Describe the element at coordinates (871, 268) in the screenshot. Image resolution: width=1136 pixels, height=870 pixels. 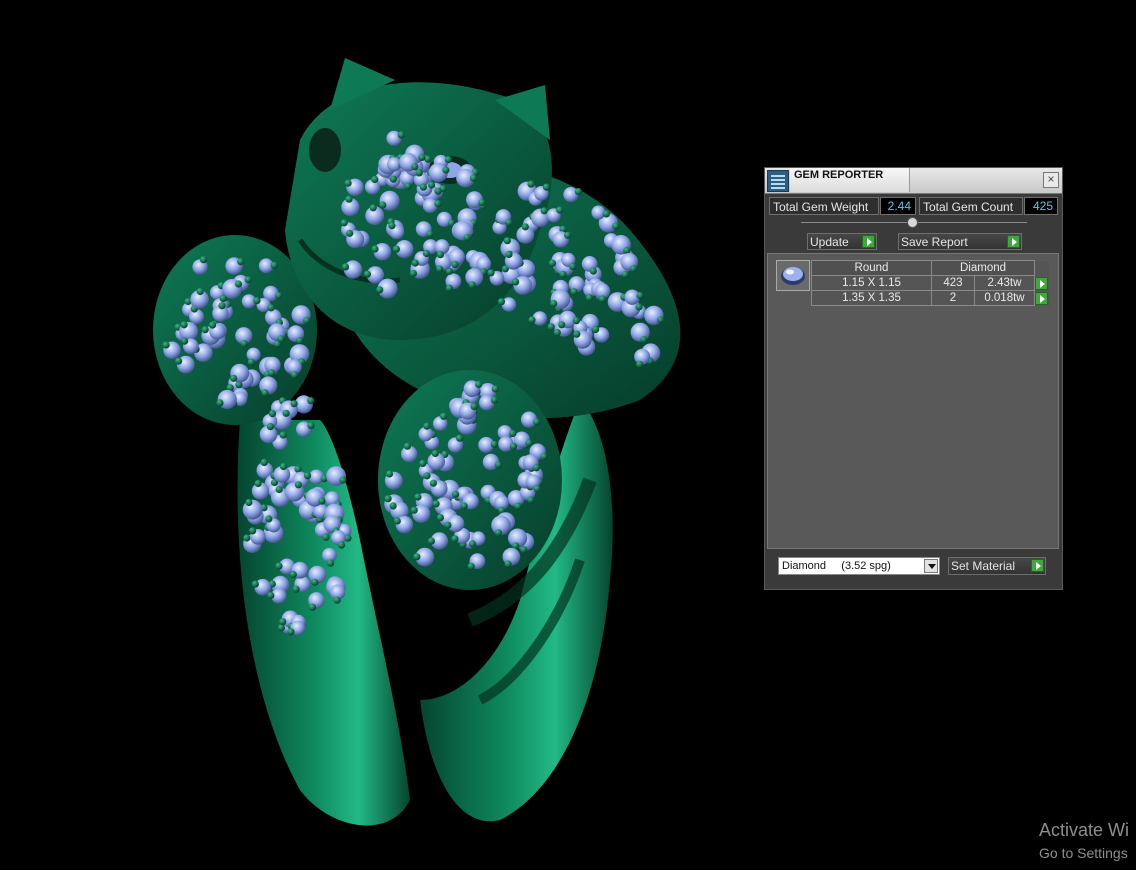
I see `column-header-shape: Round` at that location.